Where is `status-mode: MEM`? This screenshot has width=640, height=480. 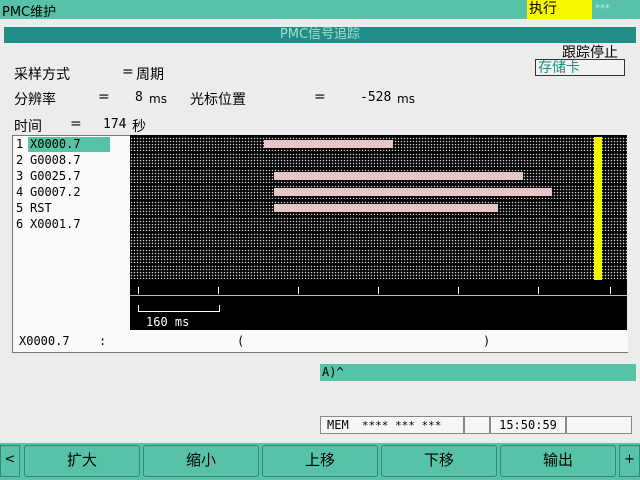 status-mode: MEM is located at coordinates (338, 425).